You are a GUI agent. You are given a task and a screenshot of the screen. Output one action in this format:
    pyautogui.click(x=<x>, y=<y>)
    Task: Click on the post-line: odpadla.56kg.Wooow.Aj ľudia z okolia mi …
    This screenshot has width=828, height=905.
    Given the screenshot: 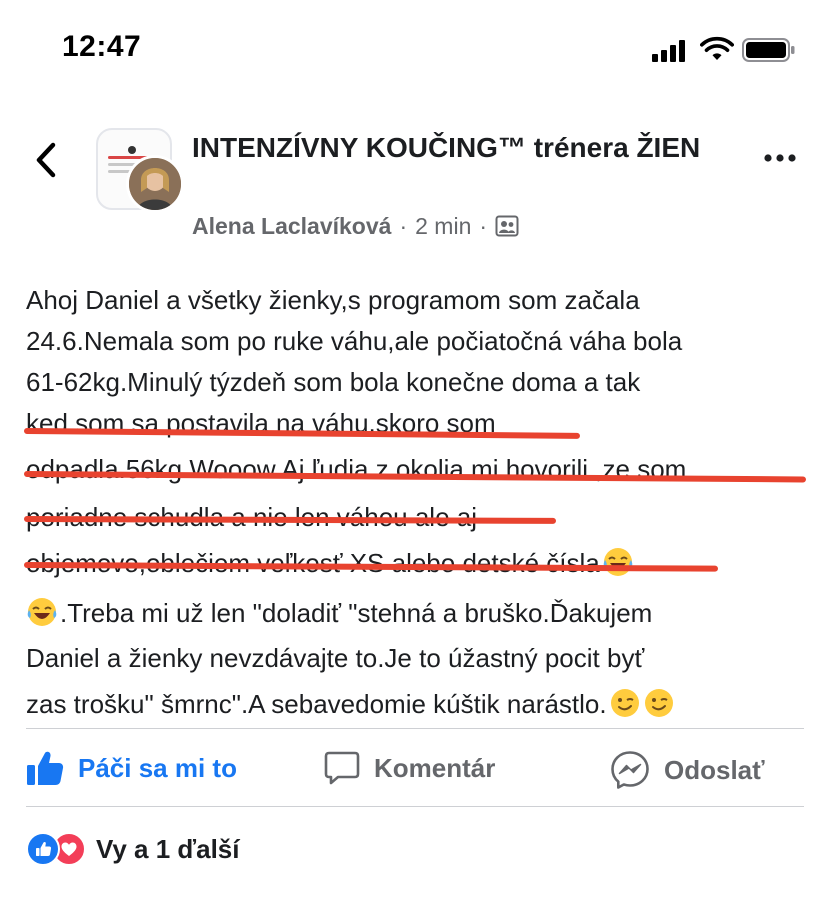 What is the action you would take?
    pyautogui.click(x=356, y=469)
    